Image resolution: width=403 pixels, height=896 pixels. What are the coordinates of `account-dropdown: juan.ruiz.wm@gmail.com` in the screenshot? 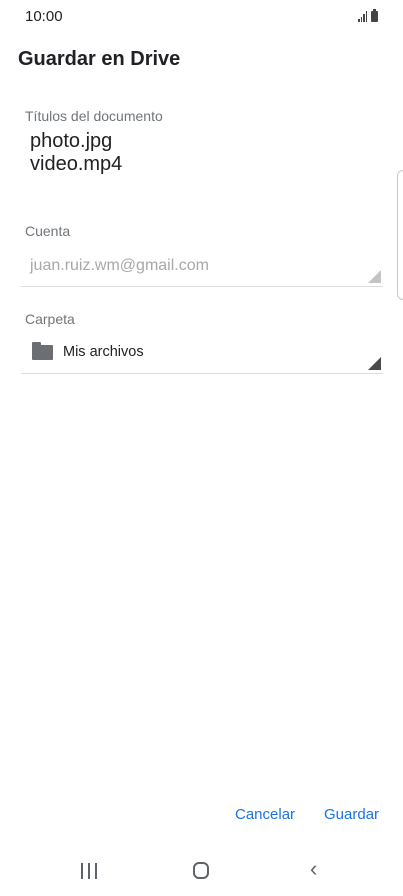 It's located at (202, 268).